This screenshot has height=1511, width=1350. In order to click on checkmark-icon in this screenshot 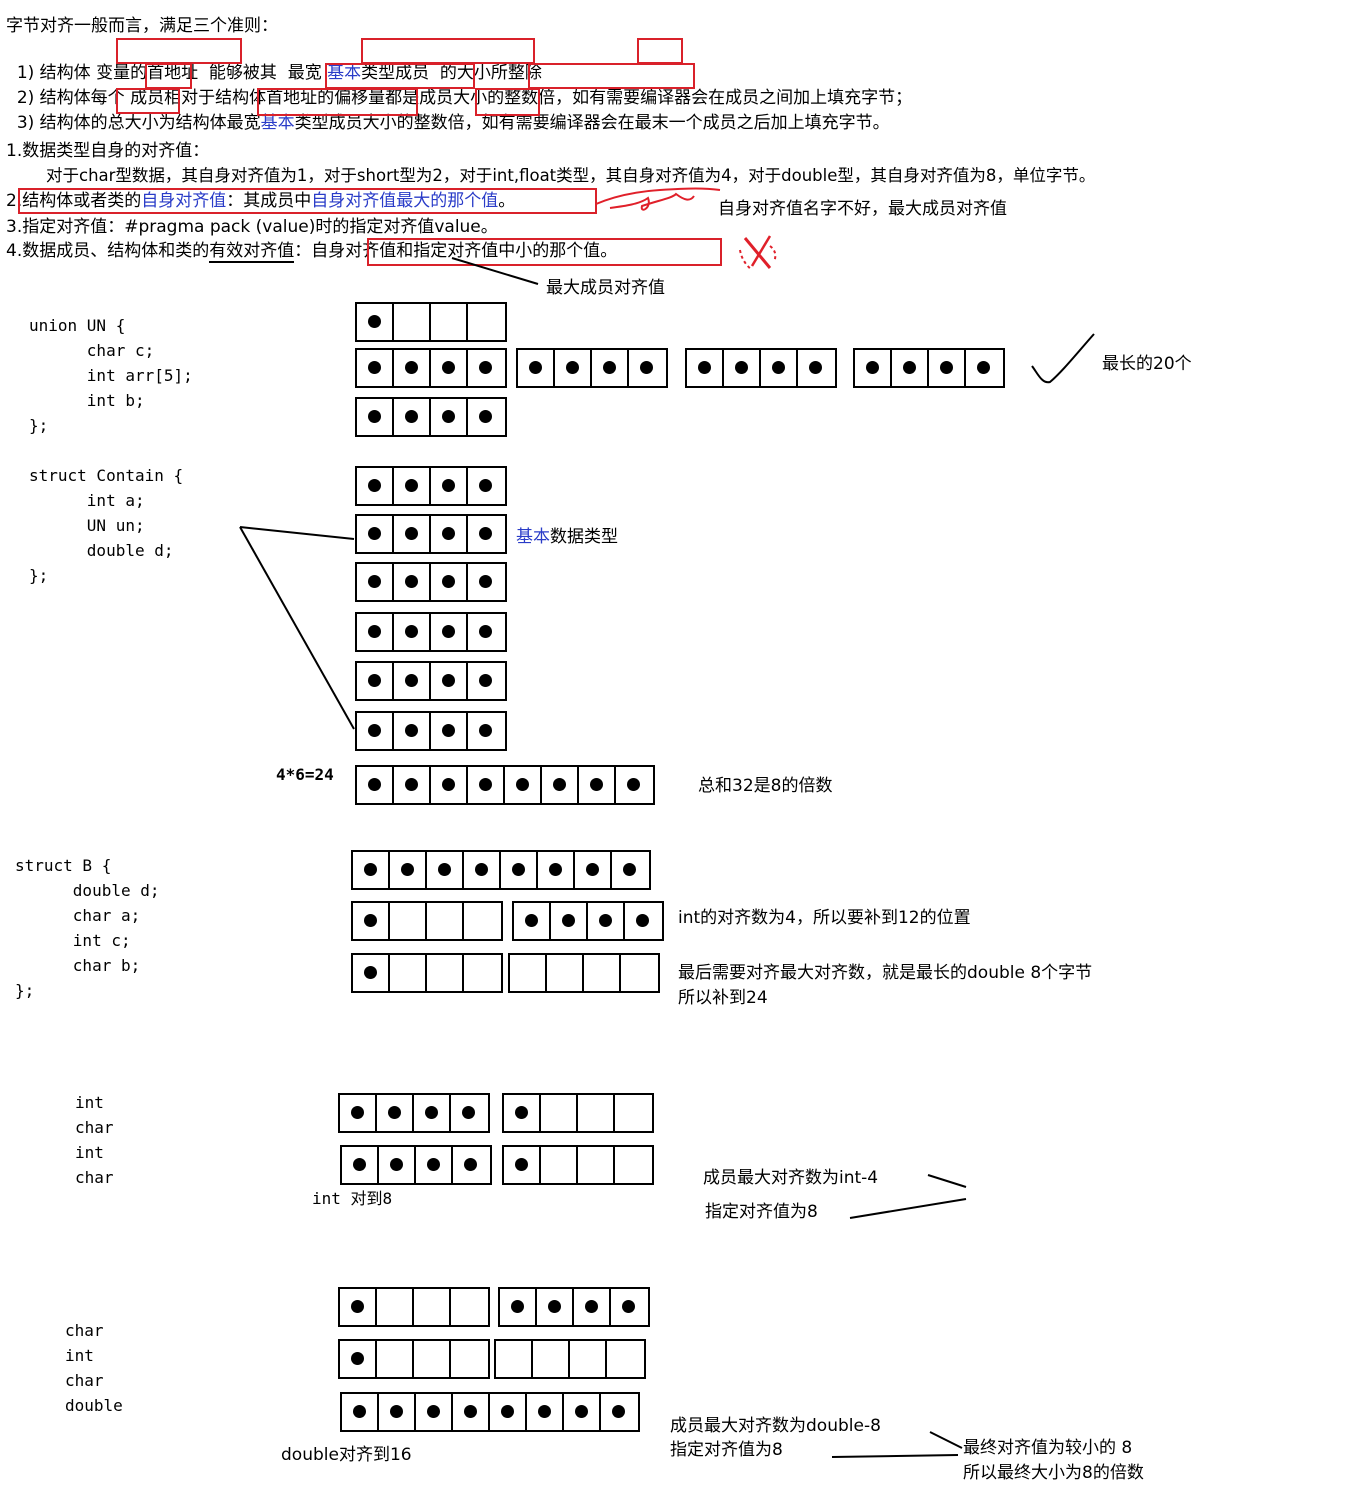, I will do `click(1063, 358)`.